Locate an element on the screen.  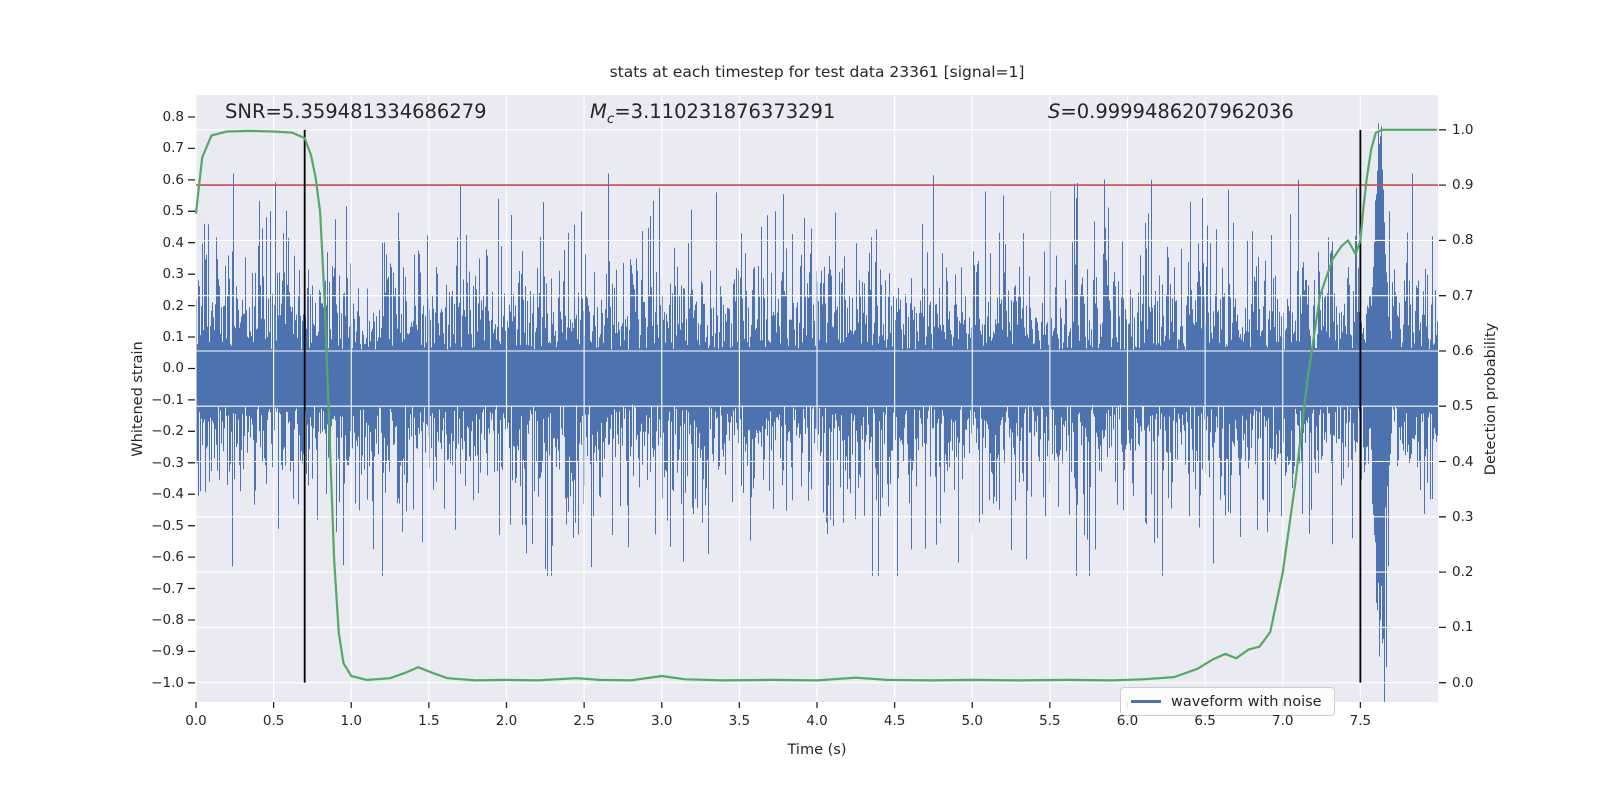
y-left-tick-label: 0.5 is located at coordinates (173, 211).